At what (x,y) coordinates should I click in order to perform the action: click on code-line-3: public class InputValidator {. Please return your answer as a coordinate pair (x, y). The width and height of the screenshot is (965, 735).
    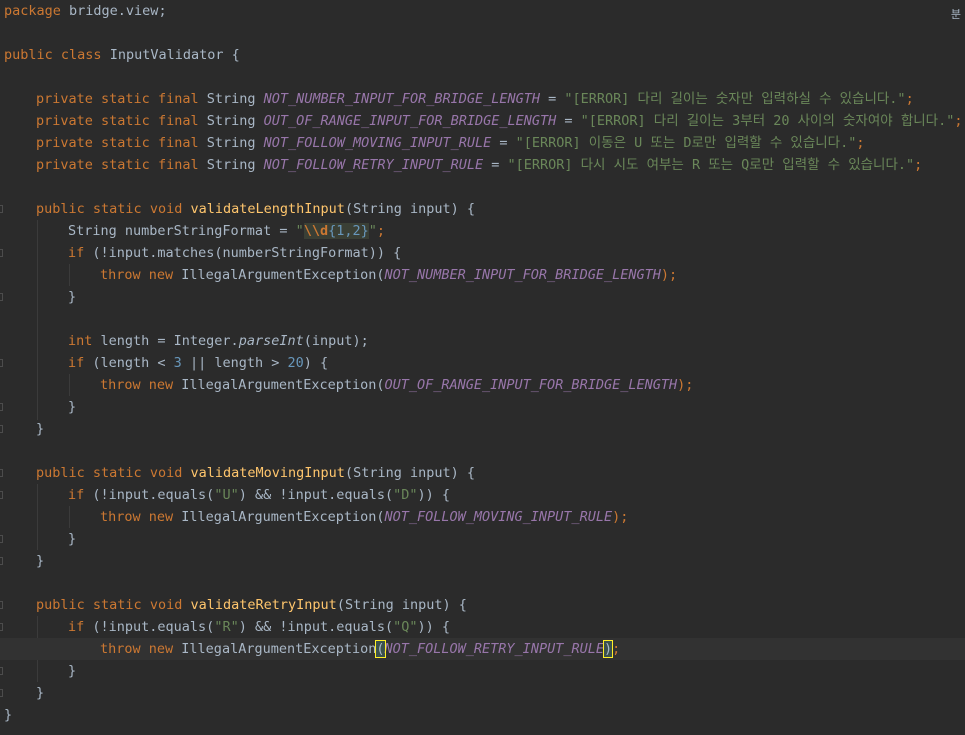
    Looking at the image, I should click on (482, 55).